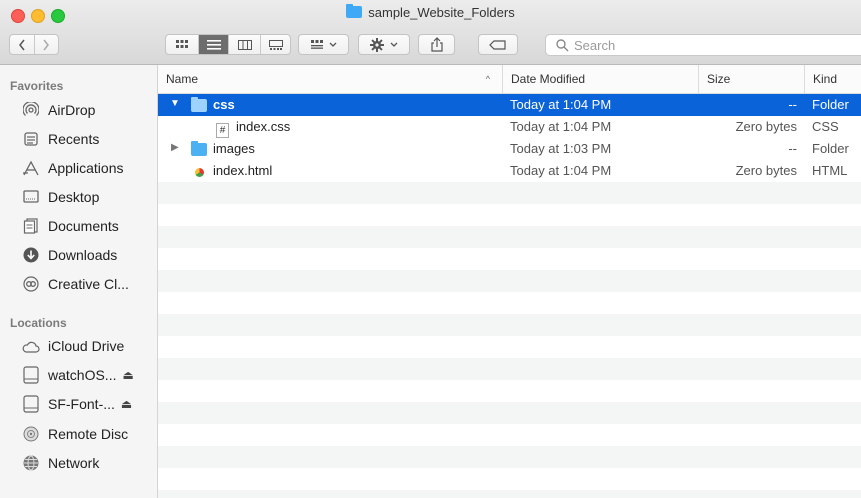 The width and height of the screenshot is (861, 498). I want to click on sidebar-item-downloads: Downloads, so click(78, 255).